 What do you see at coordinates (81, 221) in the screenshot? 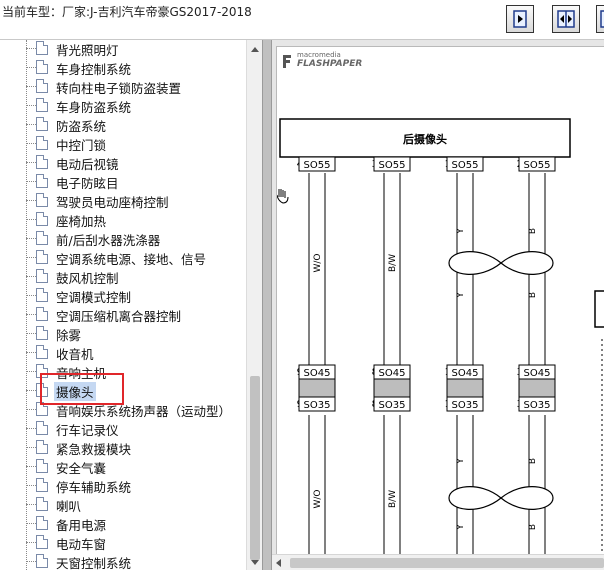
I see `tree-item-label: 座椅加热` at bounding box center [81, 221].